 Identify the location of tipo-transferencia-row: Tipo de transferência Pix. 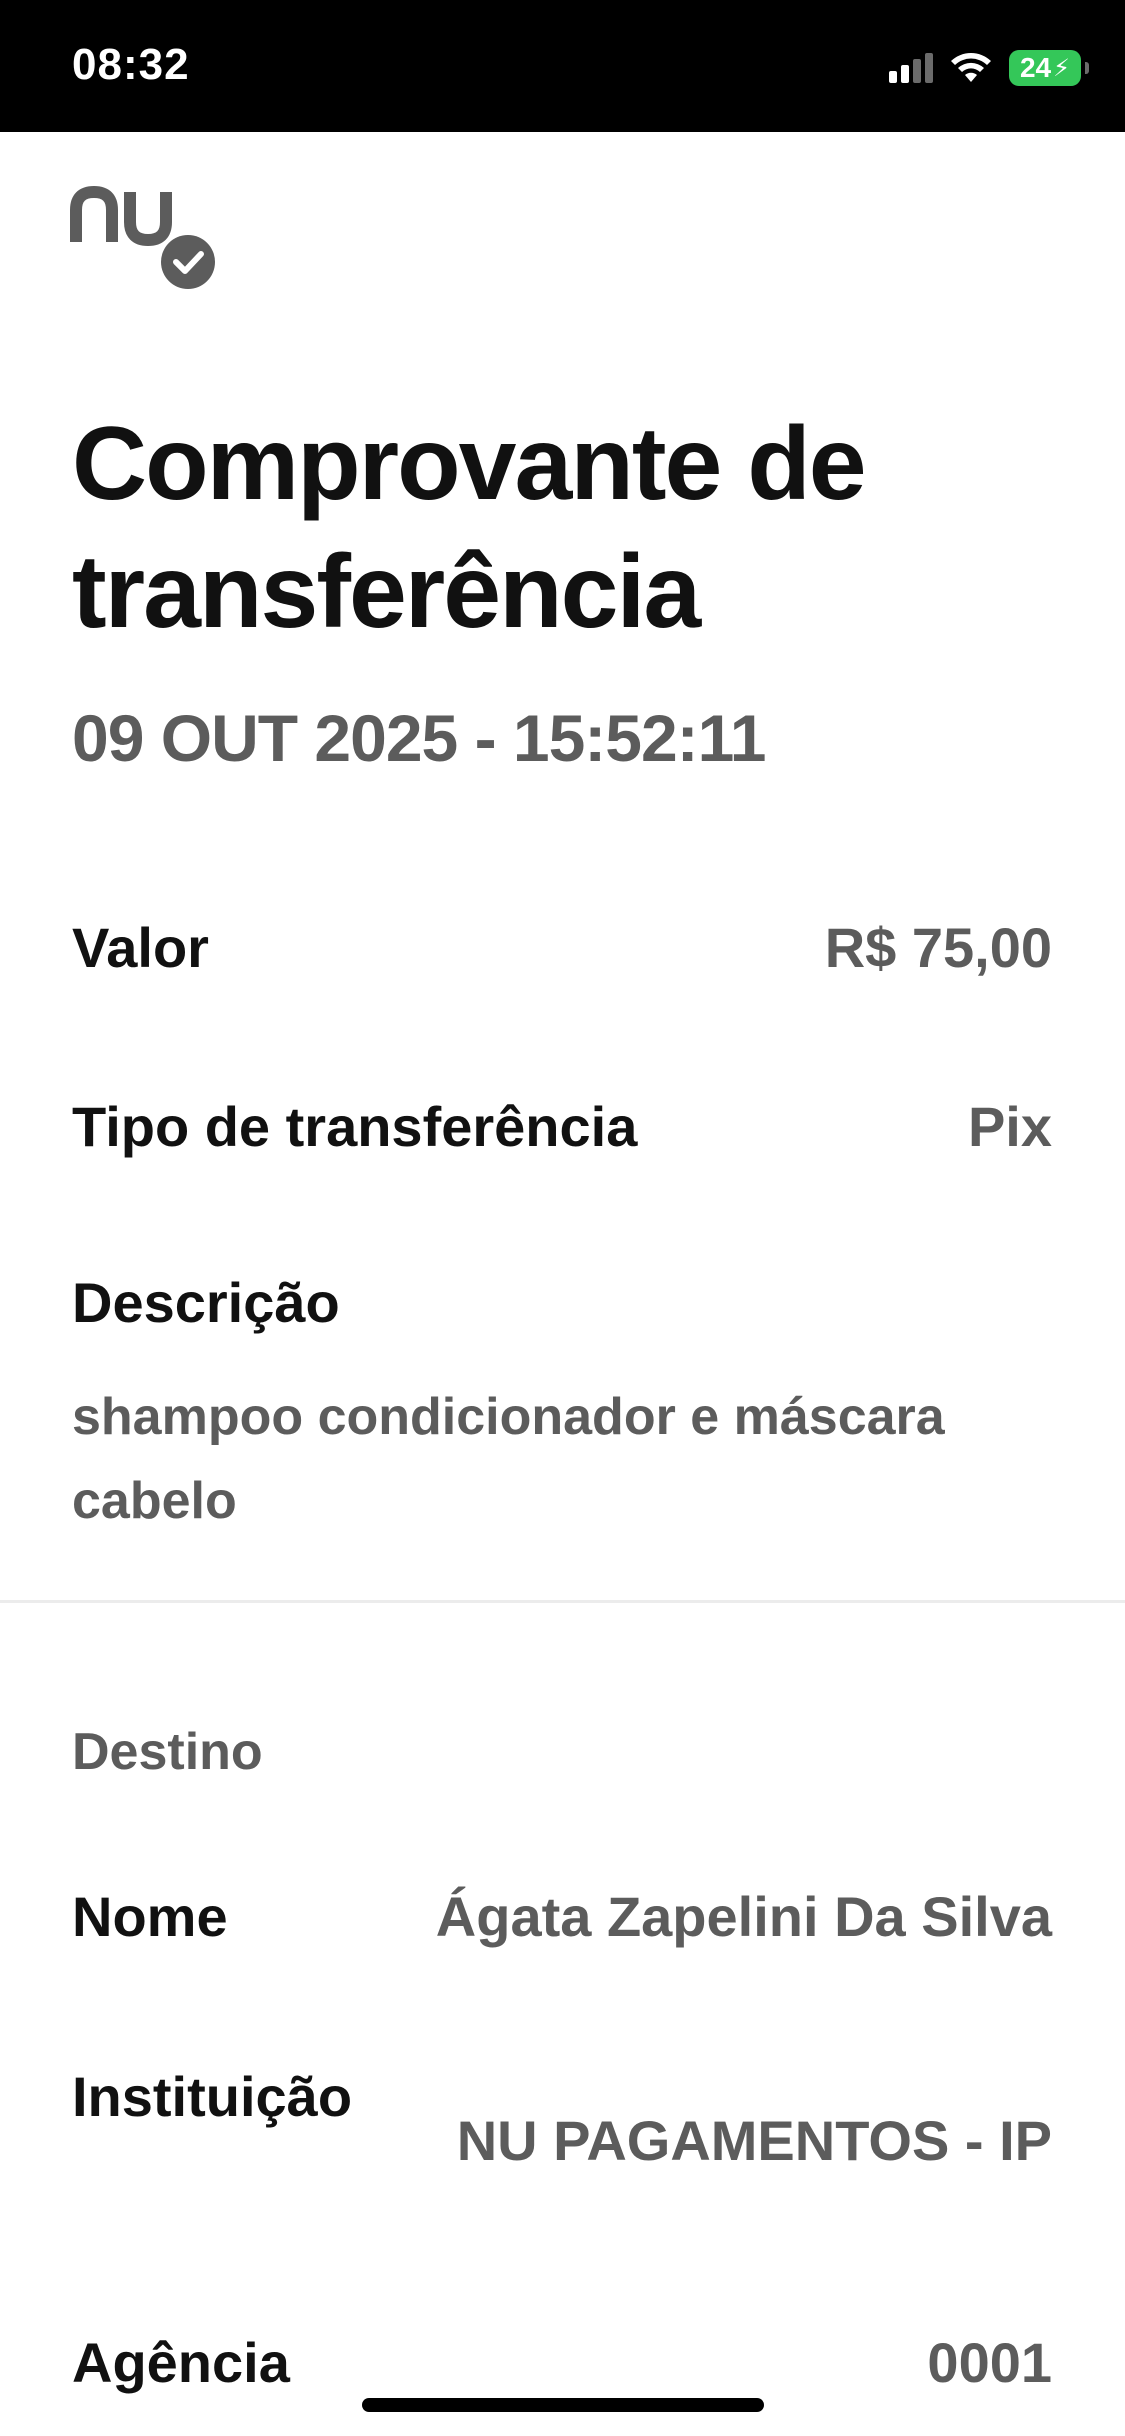
(562, 1126).